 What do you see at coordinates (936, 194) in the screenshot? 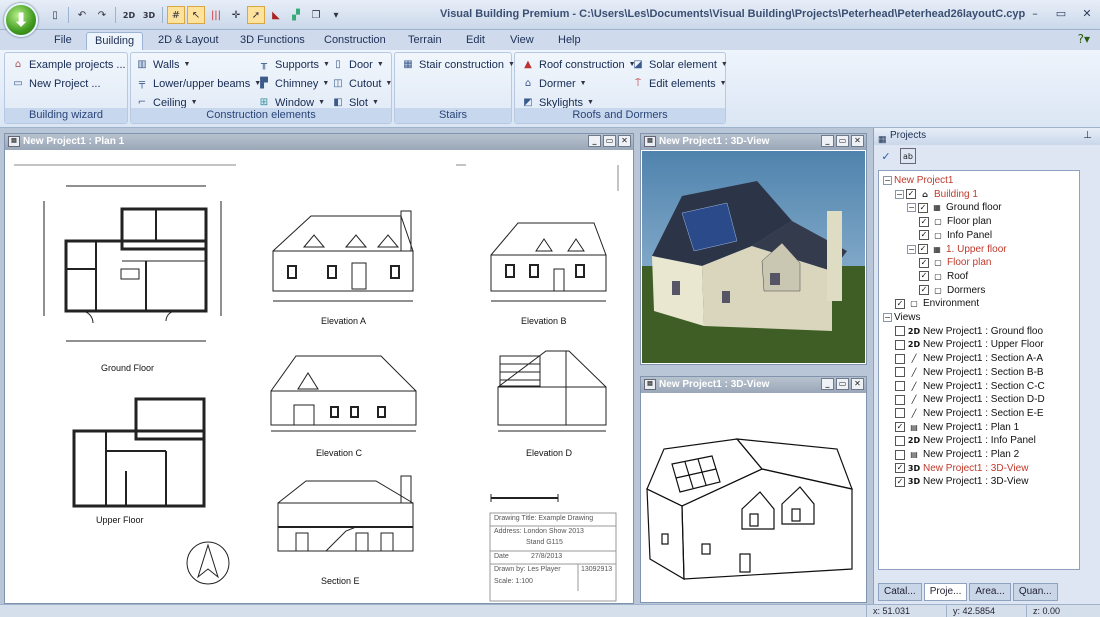
I see `tree-item: − ✓ ⌂ Building 1` at bounding box center [936, 194].